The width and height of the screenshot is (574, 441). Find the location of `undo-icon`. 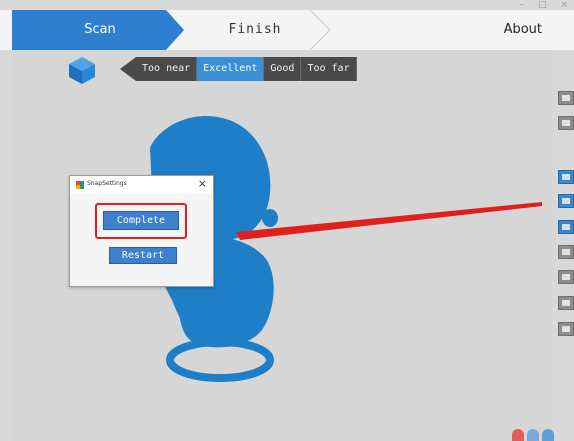

undo-icon is located at coordinates (566, 227).